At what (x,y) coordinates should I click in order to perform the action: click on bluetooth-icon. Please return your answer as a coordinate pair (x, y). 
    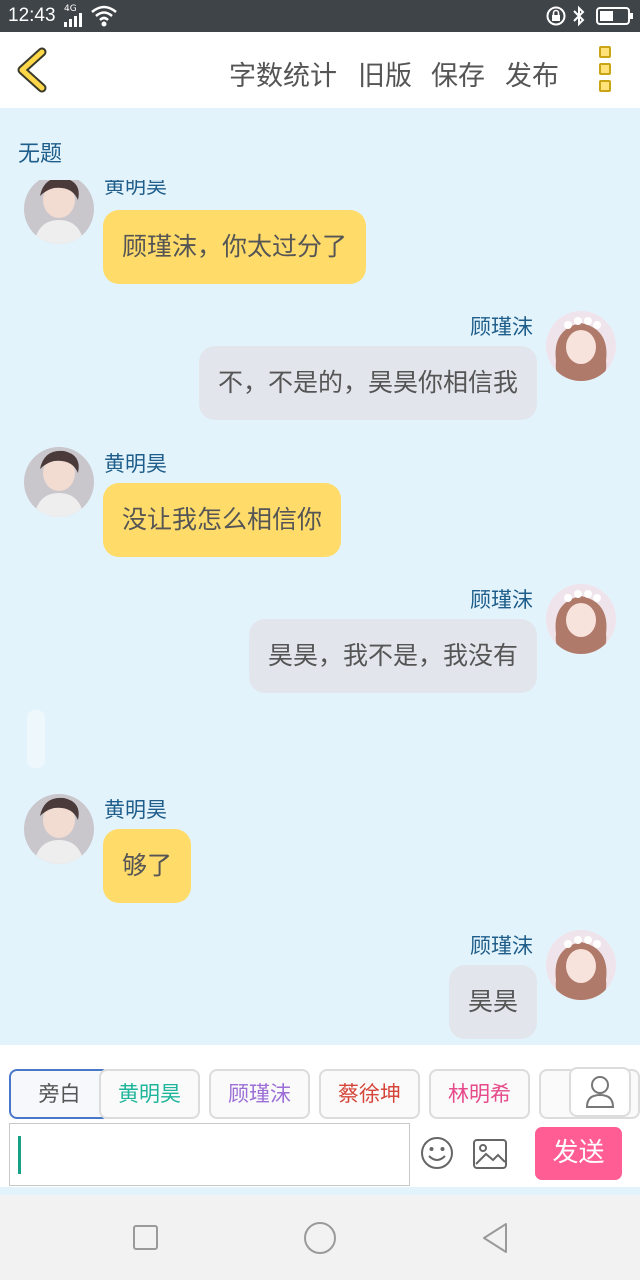
    Looking at the image, I should click on (579, 16).